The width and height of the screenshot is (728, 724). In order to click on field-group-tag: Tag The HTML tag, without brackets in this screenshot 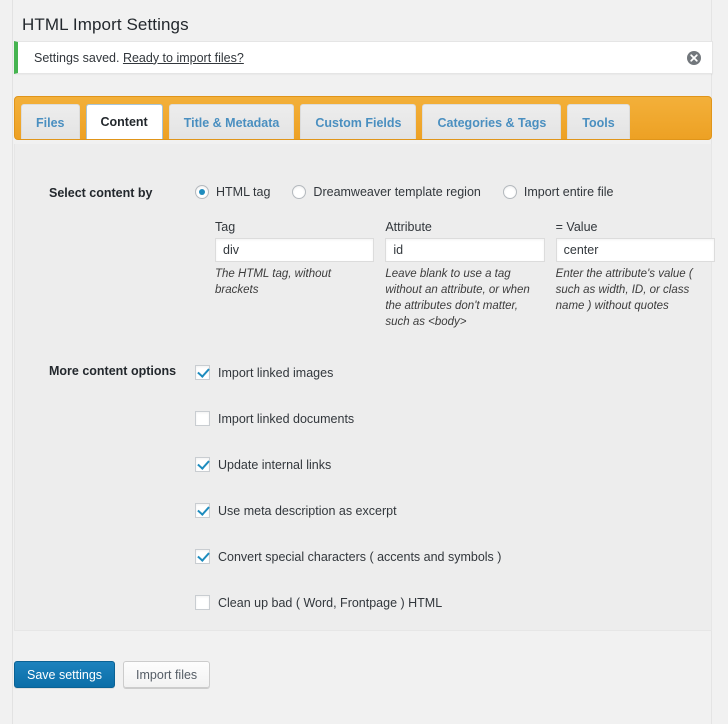, I will do `click(295, 275)`.